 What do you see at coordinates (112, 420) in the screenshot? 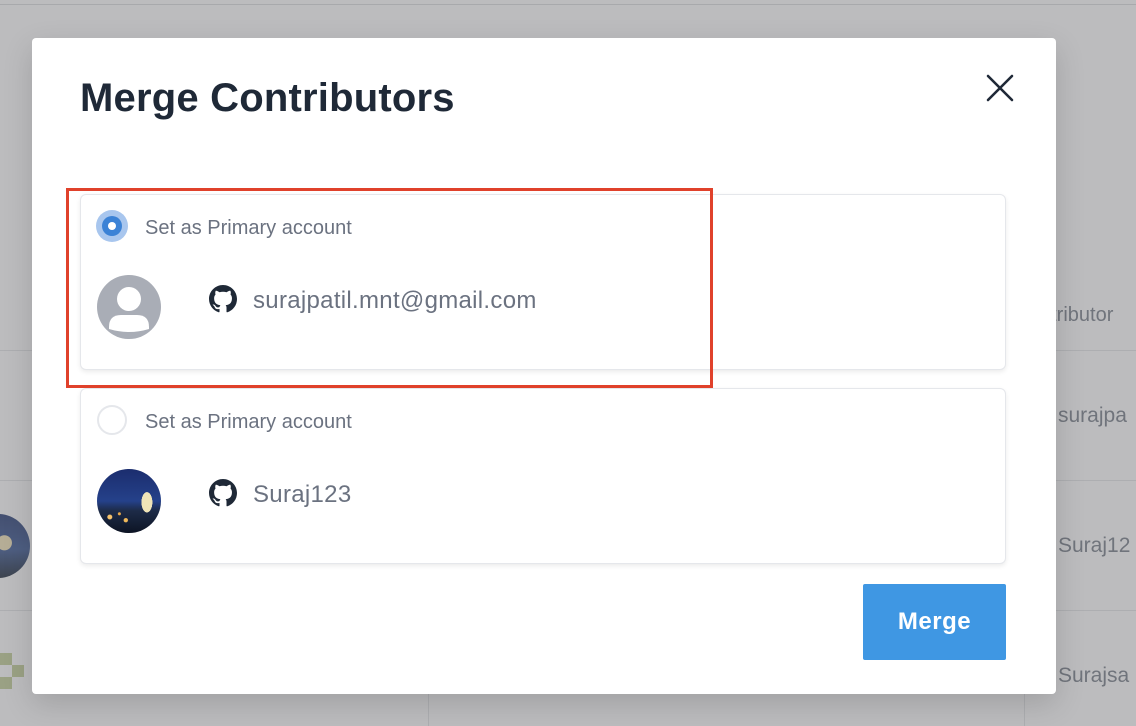
I see `secondary-account-radio` at bounding box center [112, 420].